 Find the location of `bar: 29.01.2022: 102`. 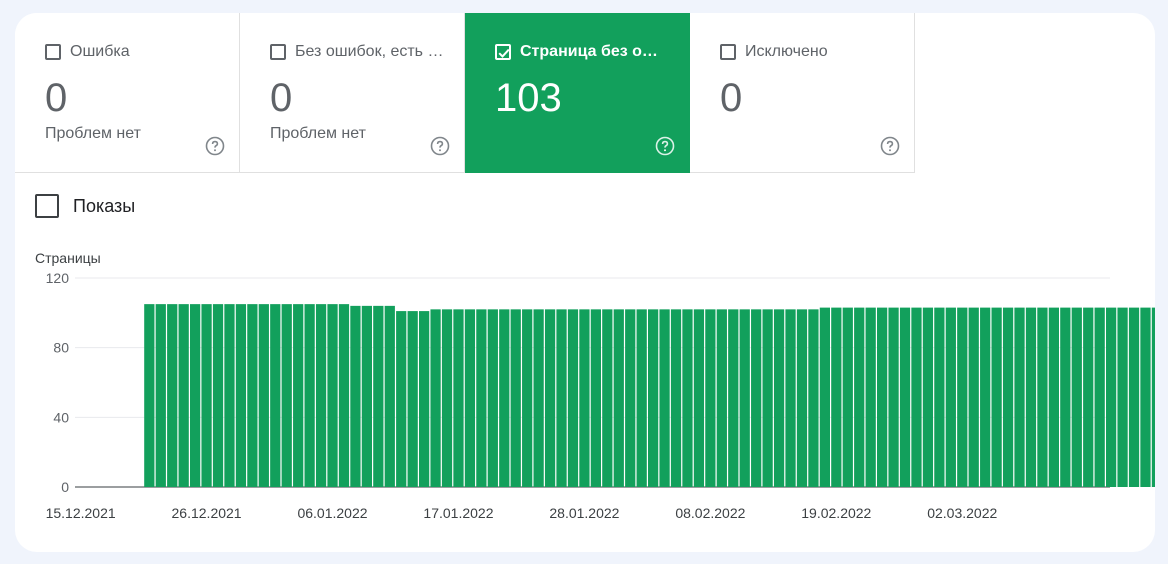

bar: 29.01.2022: 102 is located at coordinates (595, 398).